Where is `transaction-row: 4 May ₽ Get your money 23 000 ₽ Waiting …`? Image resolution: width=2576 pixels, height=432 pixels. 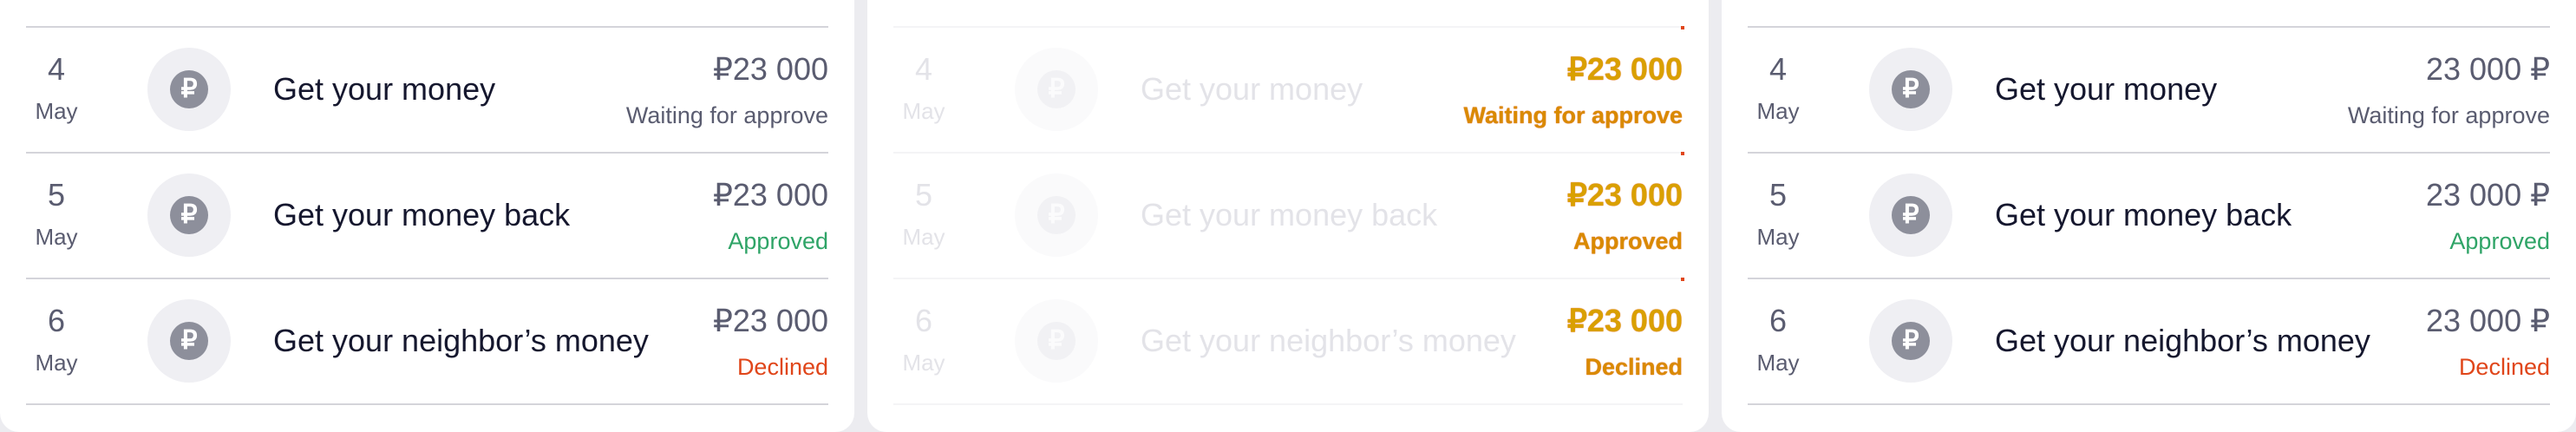 transaction-row: 4 May ₽ Get your money 23 000 ₽ Waiting … is located at coordinates (2149, 89).